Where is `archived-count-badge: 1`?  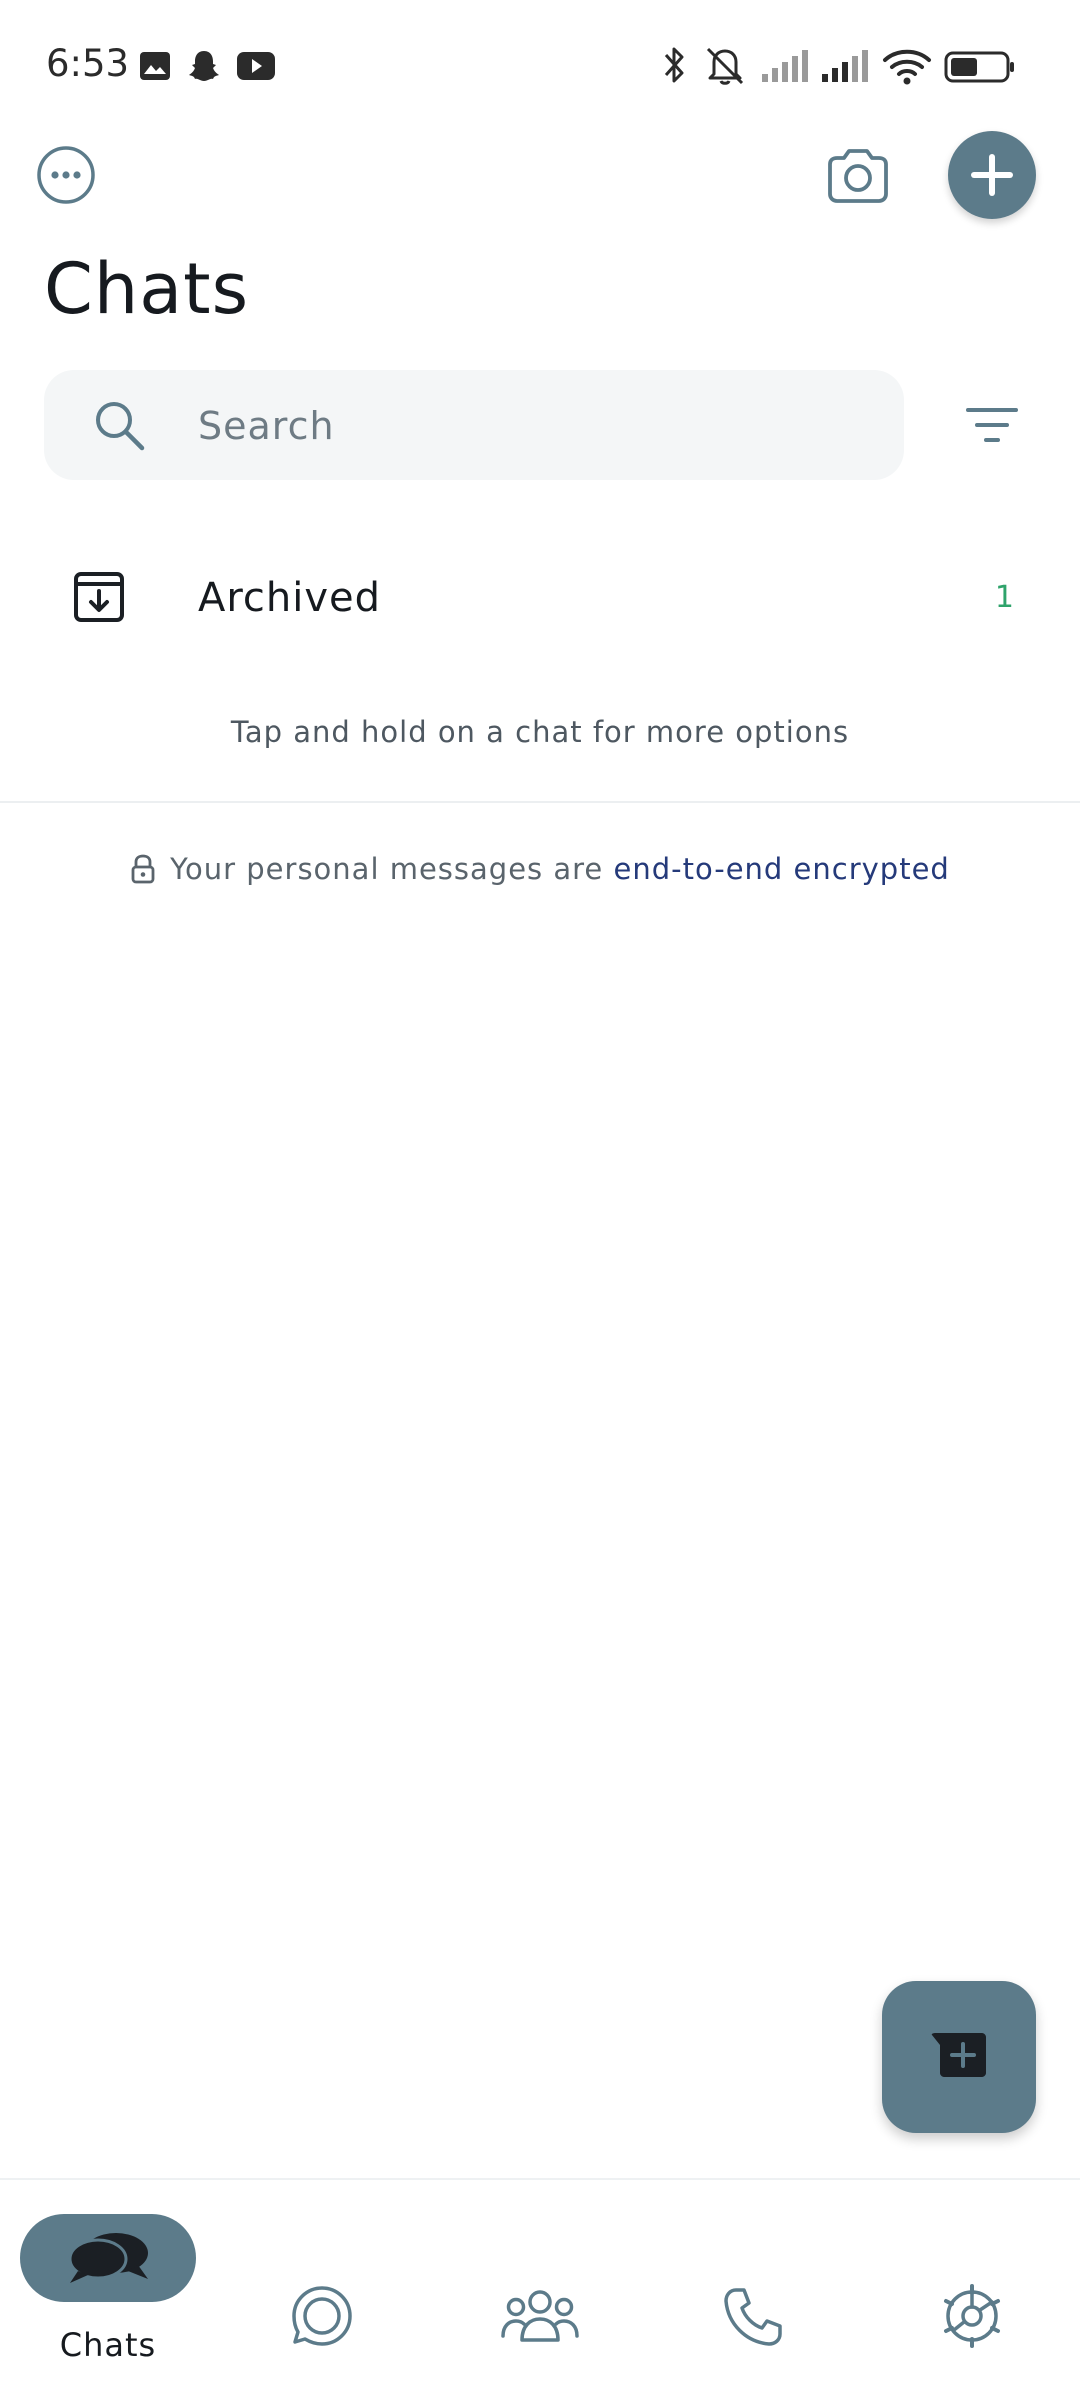 archived-count-badge: 1 is located at coordinates (1004, 597).